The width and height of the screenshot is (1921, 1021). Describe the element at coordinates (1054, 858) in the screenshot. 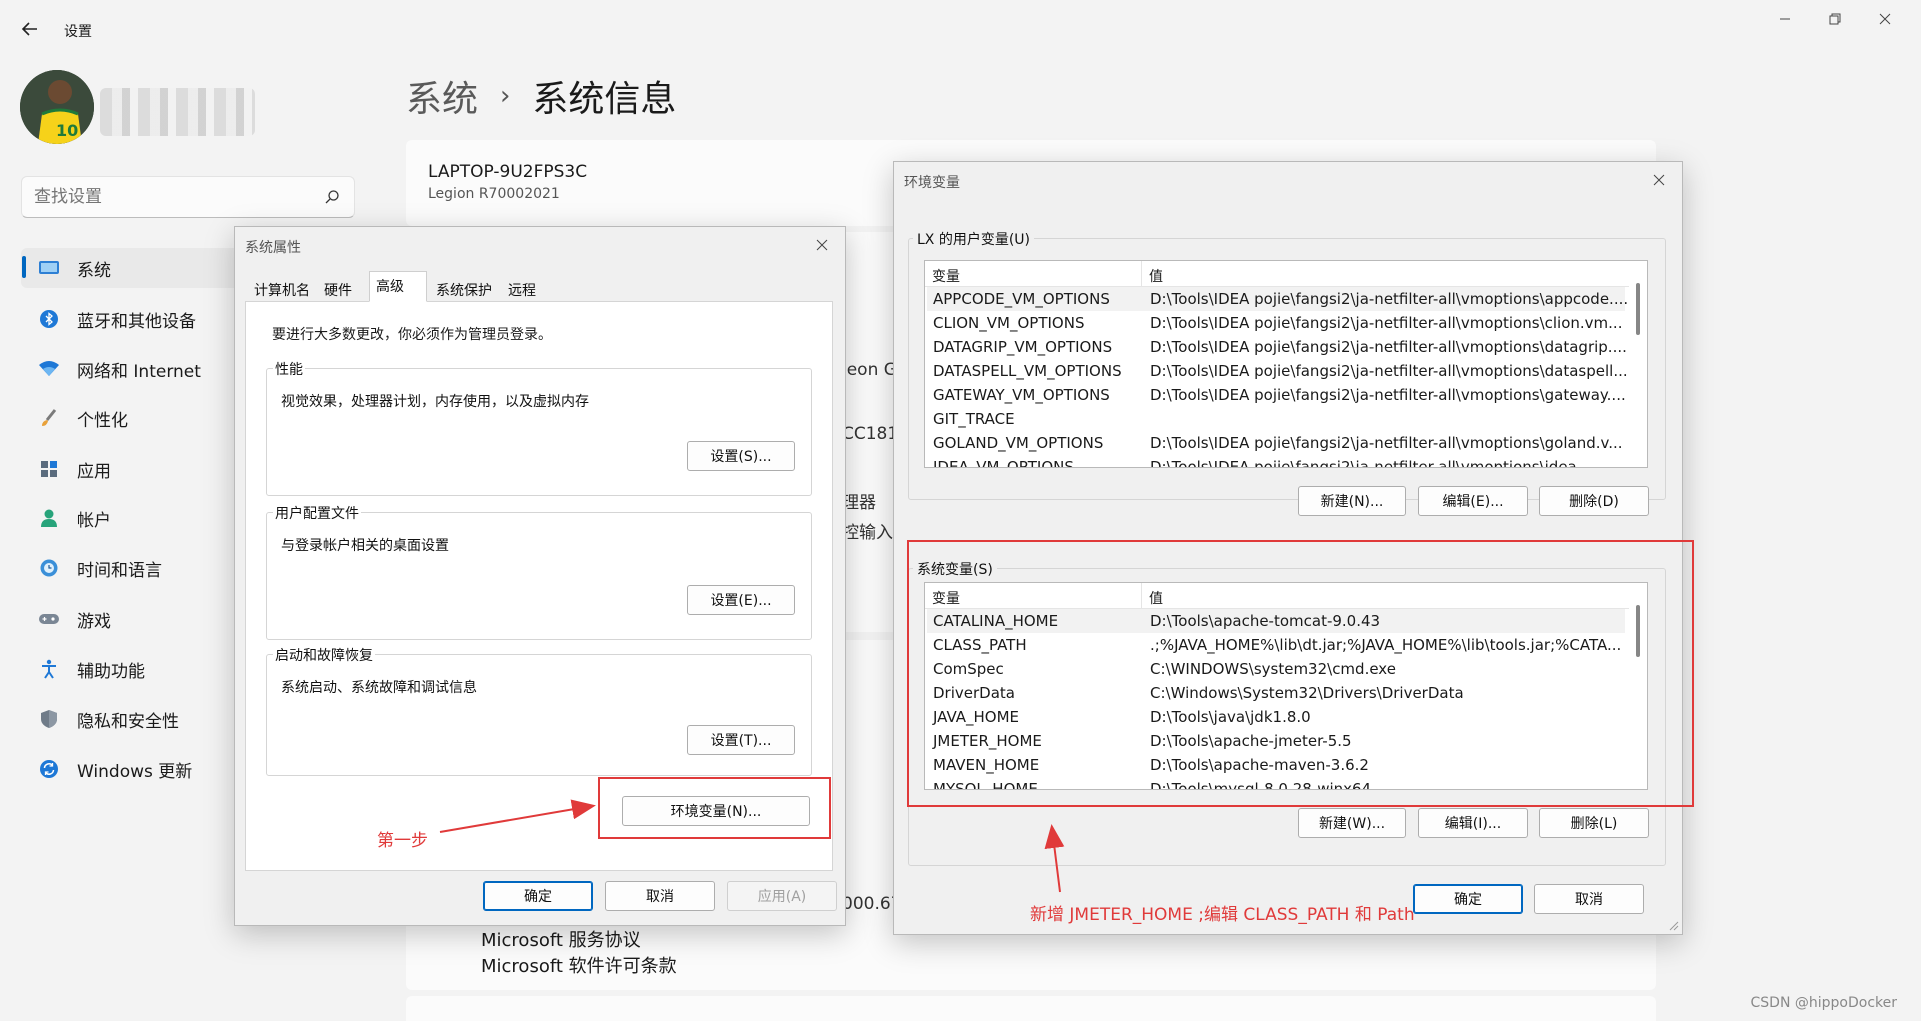

I see `arrow-system-vars-icon` at that location.